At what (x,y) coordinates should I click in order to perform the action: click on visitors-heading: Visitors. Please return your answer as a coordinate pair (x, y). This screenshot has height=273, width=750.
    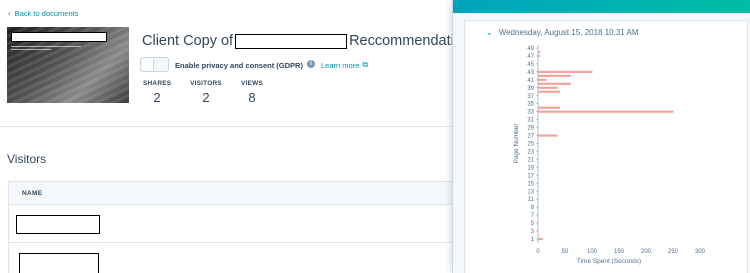
    Looking at the image, I should click on (27, 159).